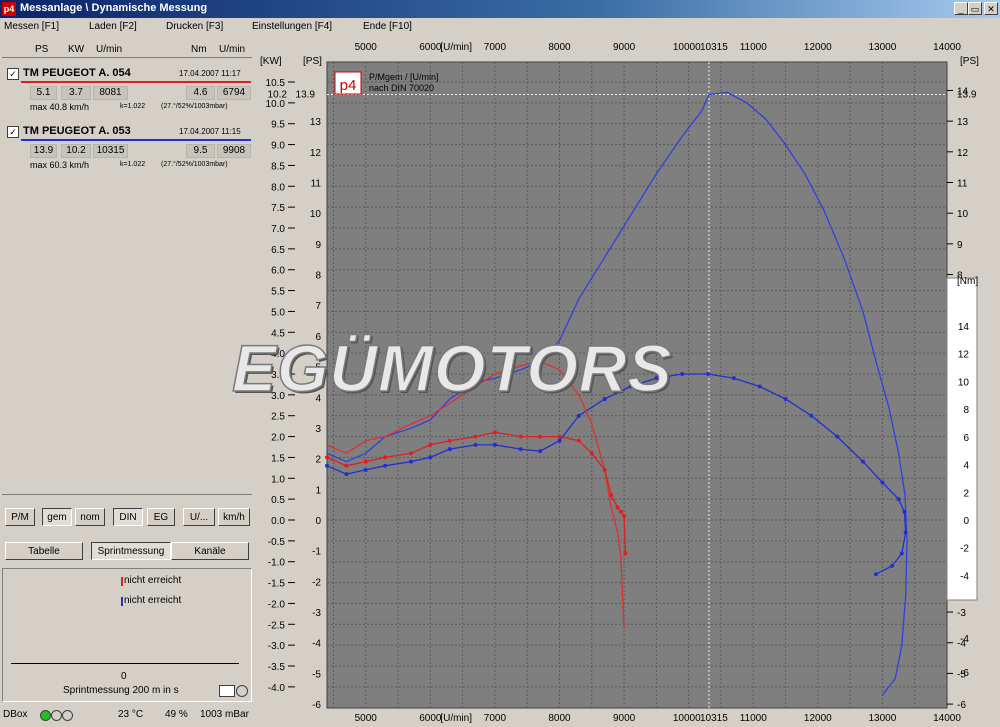 The image size is (1000, 727). Describe the element at coordinates (278, 312) in the screenshot. I see `kw-tick: 5.0` at that location.